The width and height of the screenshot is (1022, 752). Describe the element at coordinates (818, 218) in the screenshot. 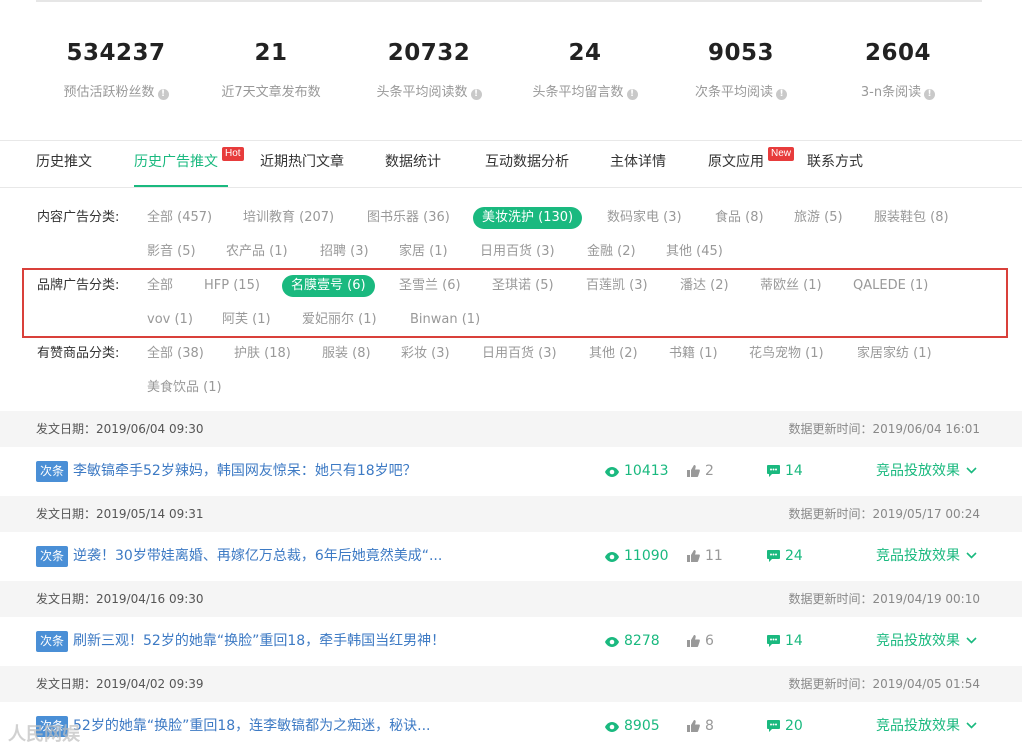

I see `filter-chip: 旅游 (5)` at that location.